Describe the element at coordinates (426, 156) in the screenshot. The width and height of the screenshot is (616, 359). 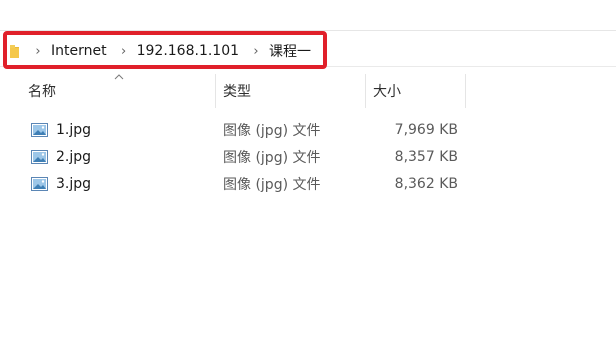
I see `file-size: 8,357 KB` at that location.